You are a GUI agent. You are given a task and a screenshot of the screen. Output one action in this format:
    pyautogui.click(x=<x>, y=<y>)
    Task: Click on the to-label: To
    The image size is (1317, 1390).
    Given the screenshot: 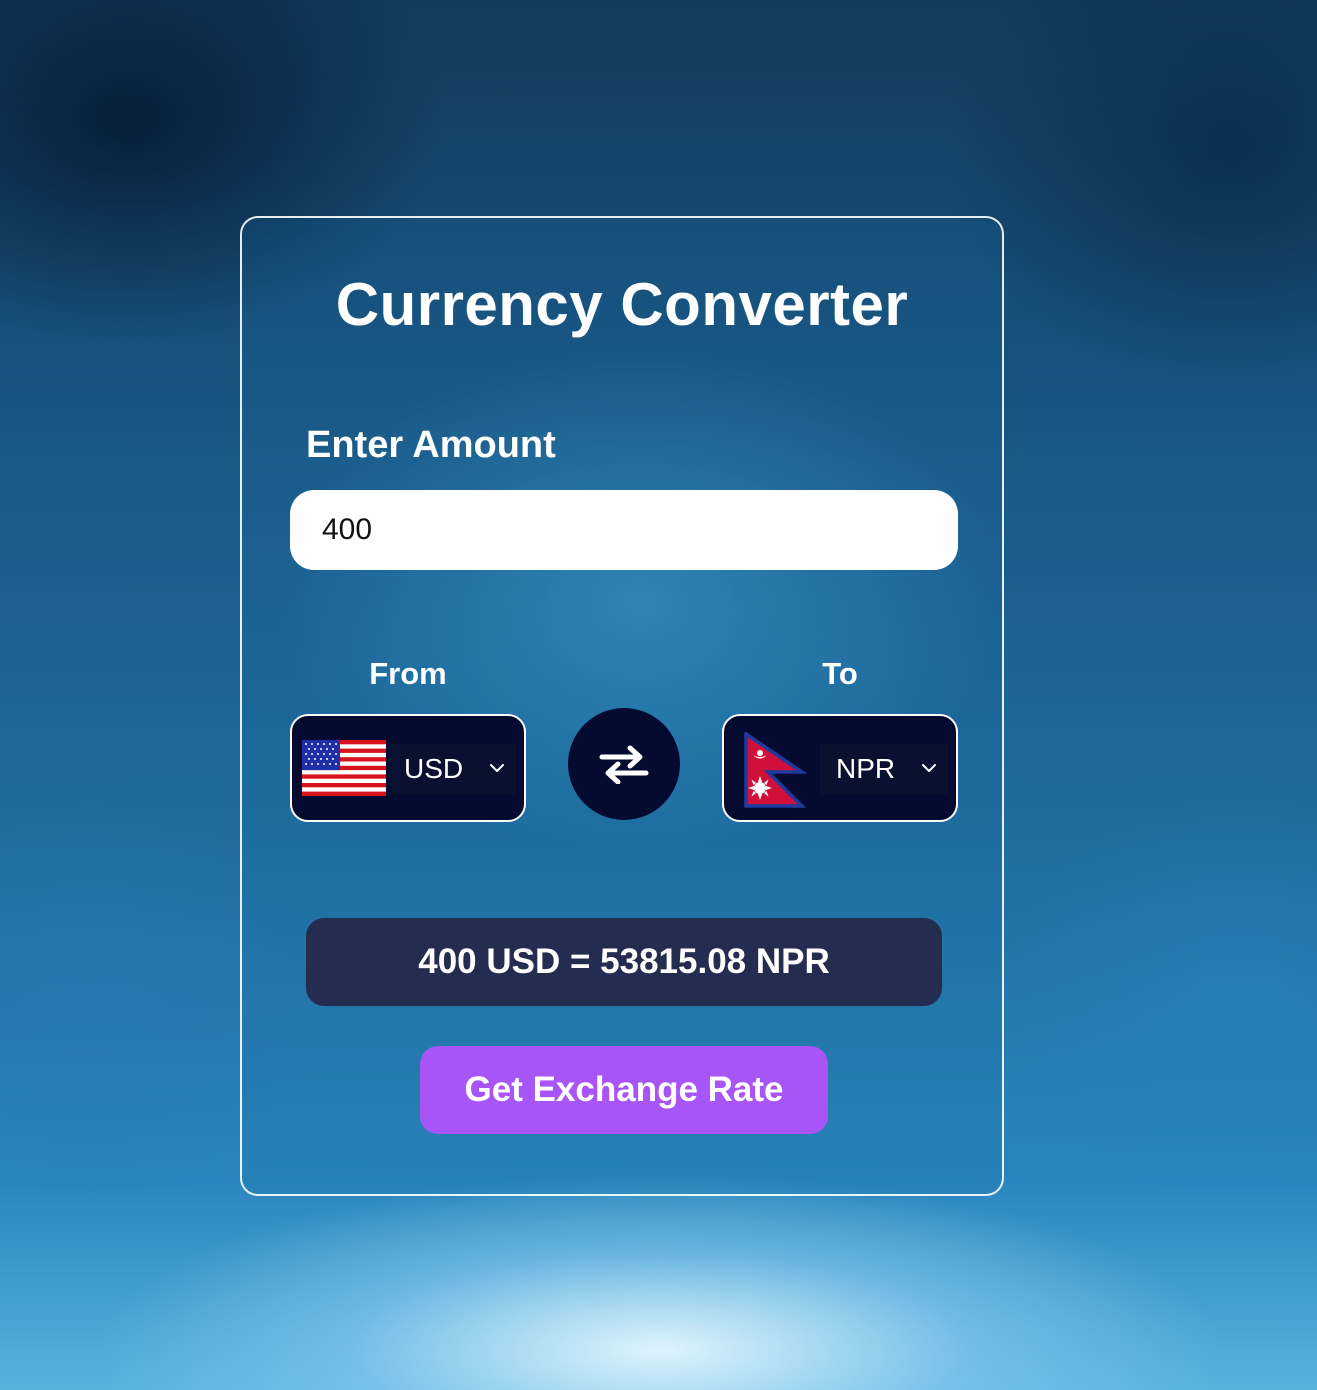 What is the action you would take?
    pyautogui.click(x=840, y=673)
    